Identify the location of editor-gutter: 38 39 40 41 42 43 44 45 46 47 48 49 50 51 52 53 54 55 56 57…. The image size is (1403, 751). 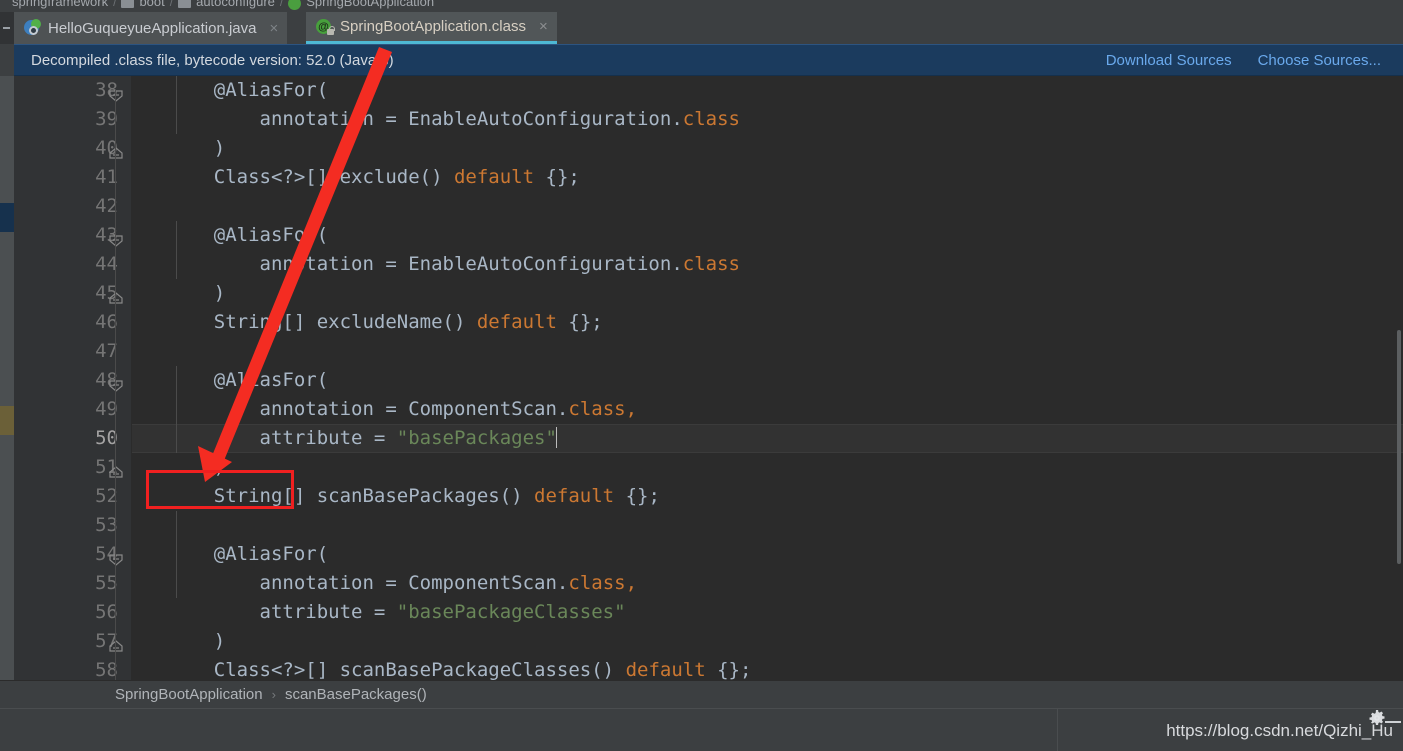
(73, 378).